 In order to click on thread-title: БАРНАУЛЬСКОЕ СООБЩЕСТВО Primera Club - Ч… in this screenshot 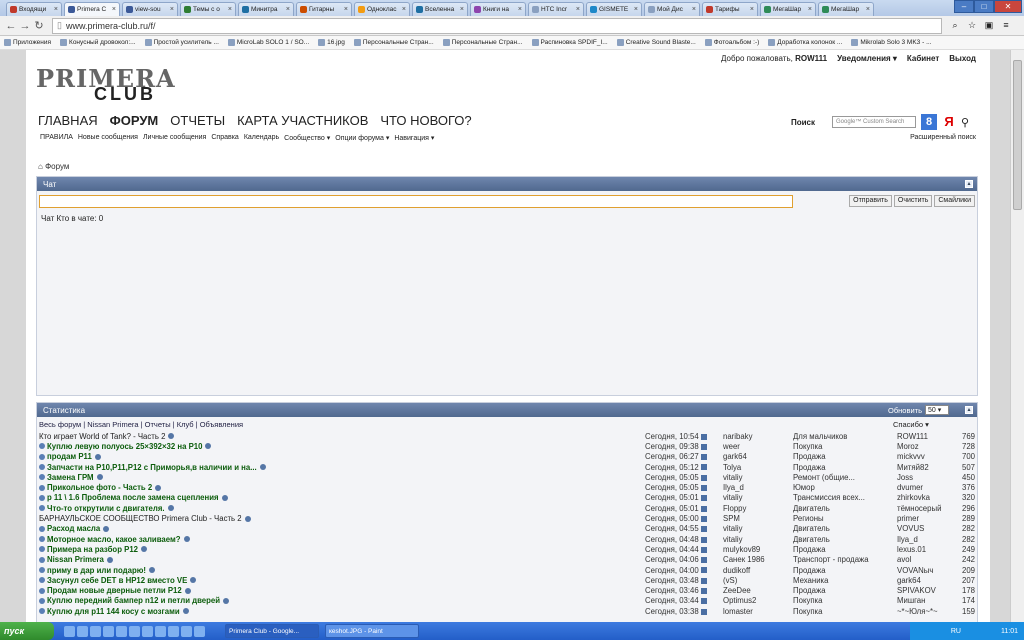, I will do `click(342, 518)`.